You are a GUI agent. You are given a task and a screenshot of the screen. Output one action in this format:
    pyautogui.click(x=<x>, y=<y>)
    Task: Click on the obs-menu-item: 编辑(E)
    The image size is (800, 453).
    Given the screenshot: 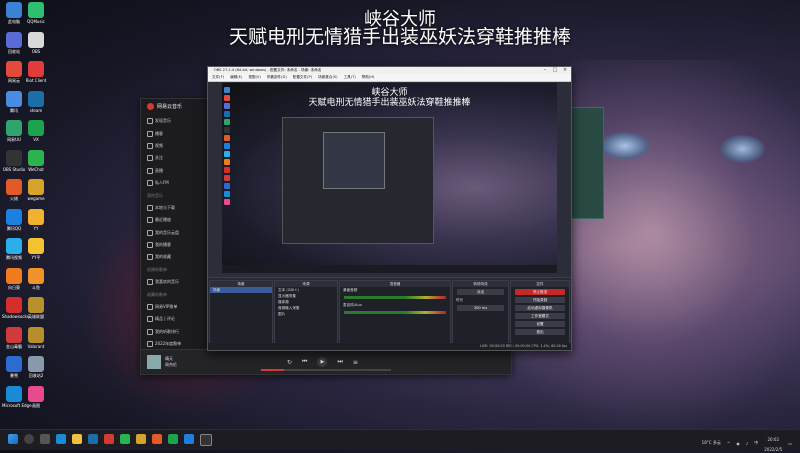 What is the action you would take?
    pyautogui.click(x=236, y=77)
    